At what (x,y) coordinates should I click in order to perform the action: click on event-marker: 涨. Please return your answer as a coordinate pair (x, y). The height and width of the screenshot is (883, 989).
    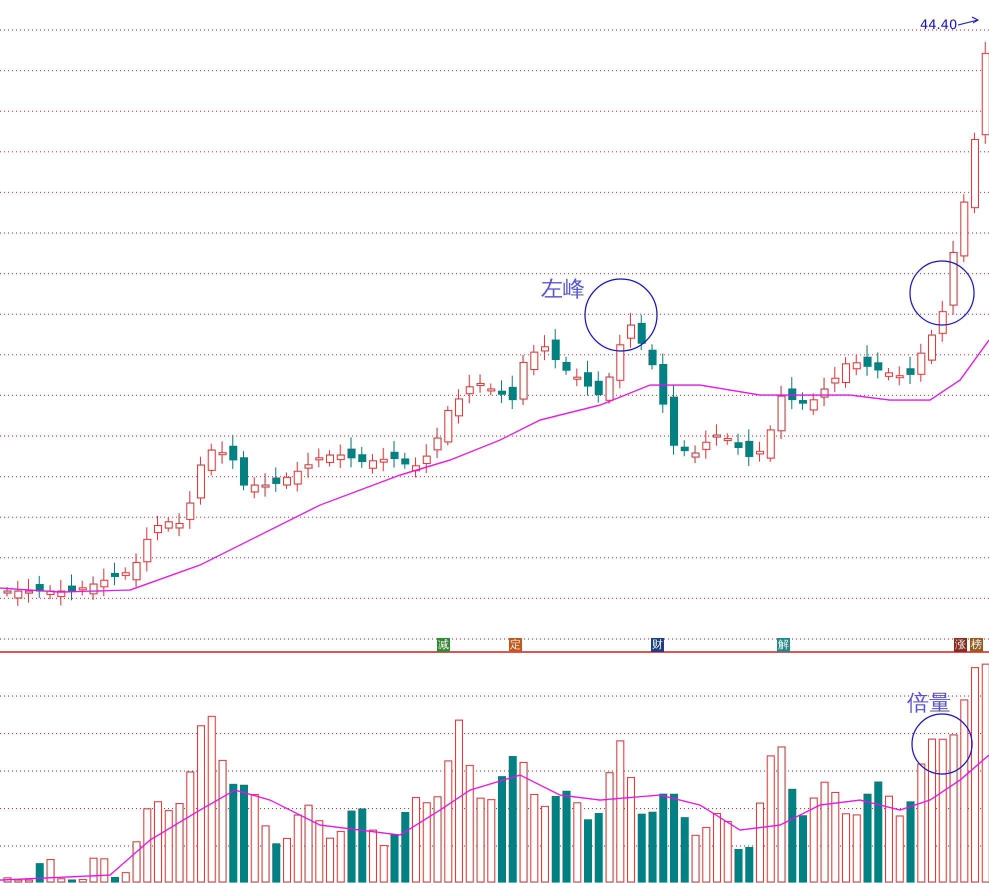
    Looking at the image, I should click on (960, 645).